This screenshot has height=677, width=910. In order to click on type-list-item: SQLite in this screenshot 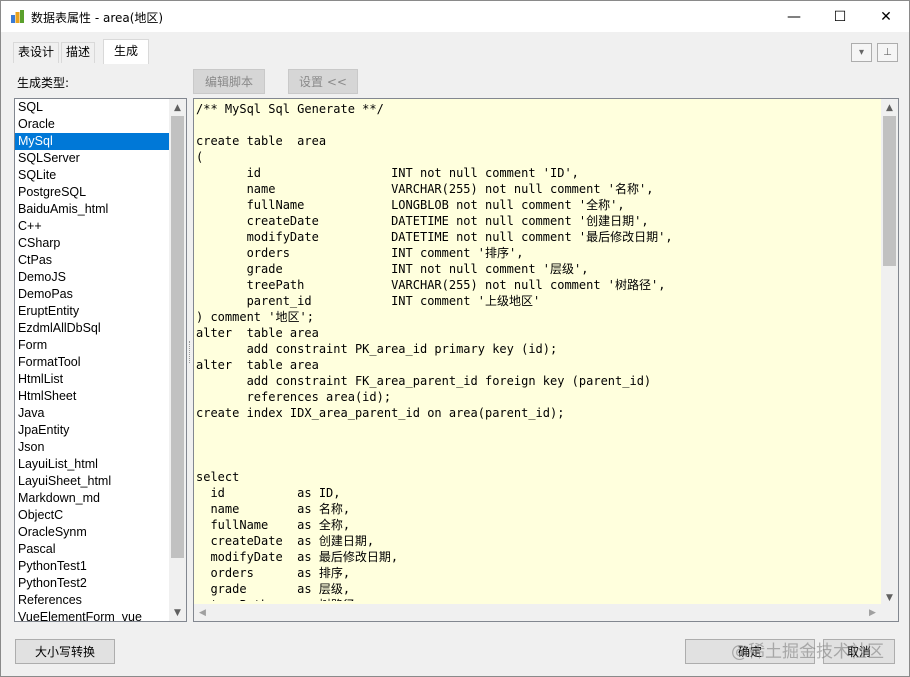, I will do `click(92, 175)`.